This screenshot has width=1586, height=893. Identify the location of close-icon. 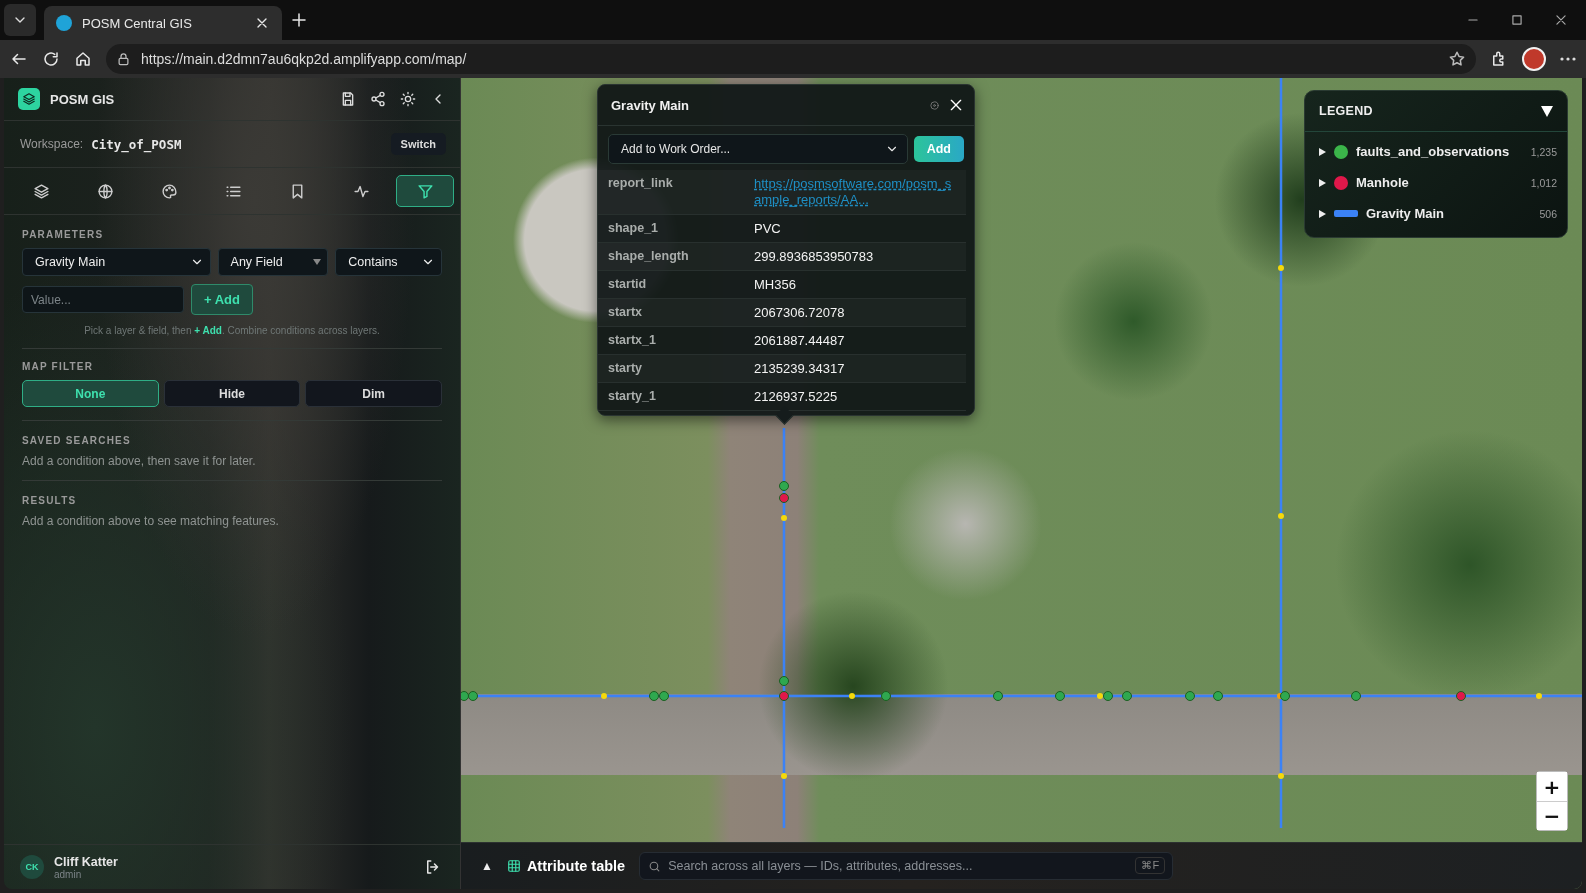
(956, 105).